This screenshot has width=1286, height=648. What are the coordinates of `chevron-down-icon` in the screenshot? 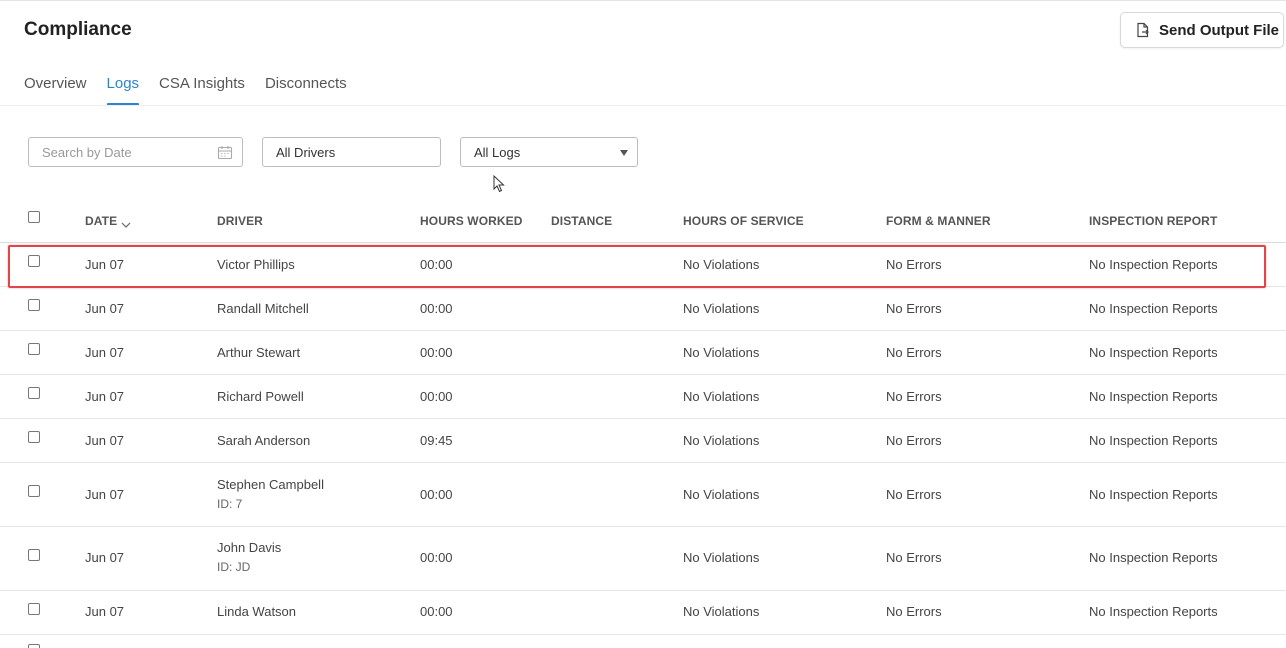 It's located at (126, 223).